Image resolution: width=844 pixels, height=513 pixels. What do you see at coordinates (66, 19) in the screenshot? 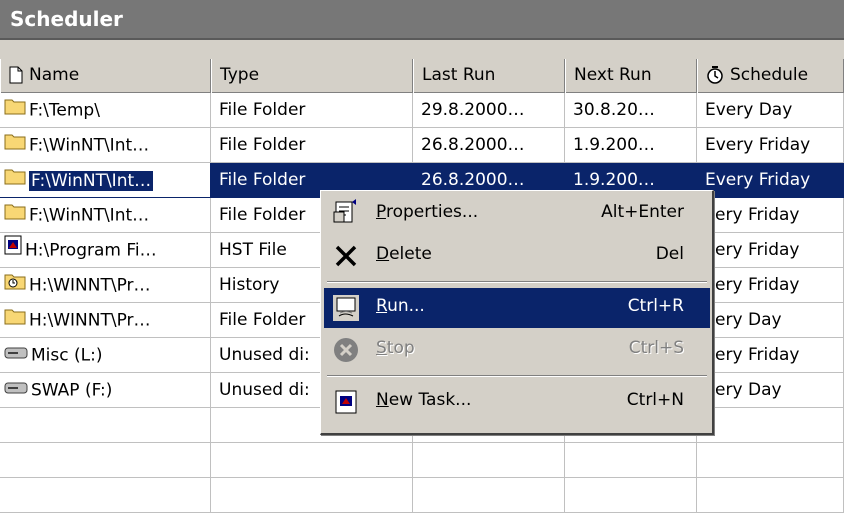
I see `window-title: Scheduler` at bounding box center [66, 19].